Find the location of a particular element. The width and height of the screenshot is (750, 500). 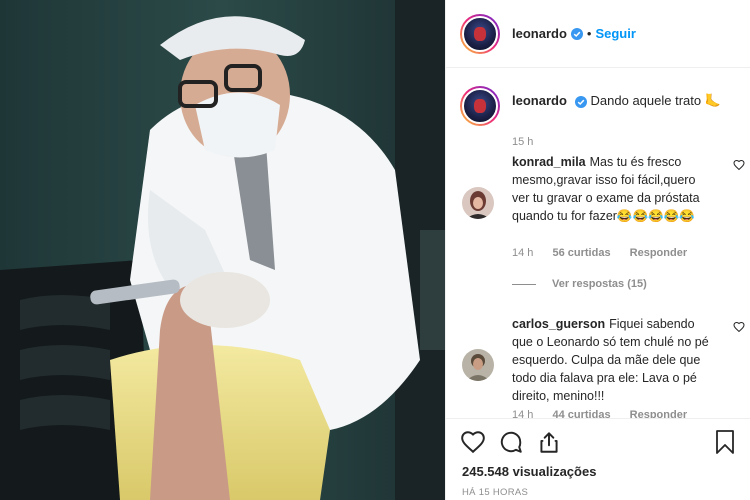

caption-body: Dando aquele trato is located at coordinates (646, 100).